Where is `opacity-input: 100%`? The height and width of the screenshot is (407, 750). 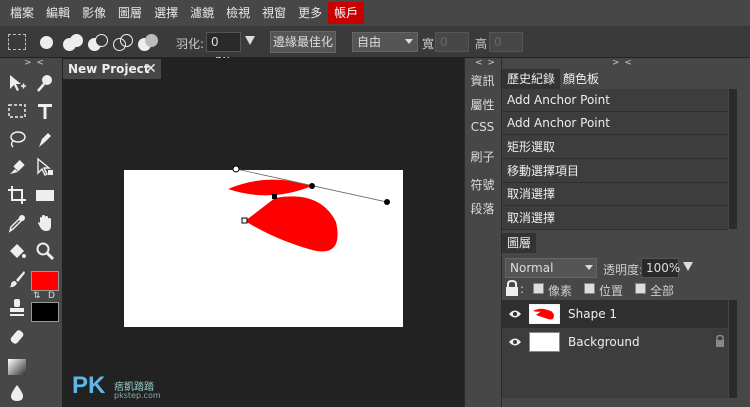
opacity-input: 100% is located at coordinates (660, 268).